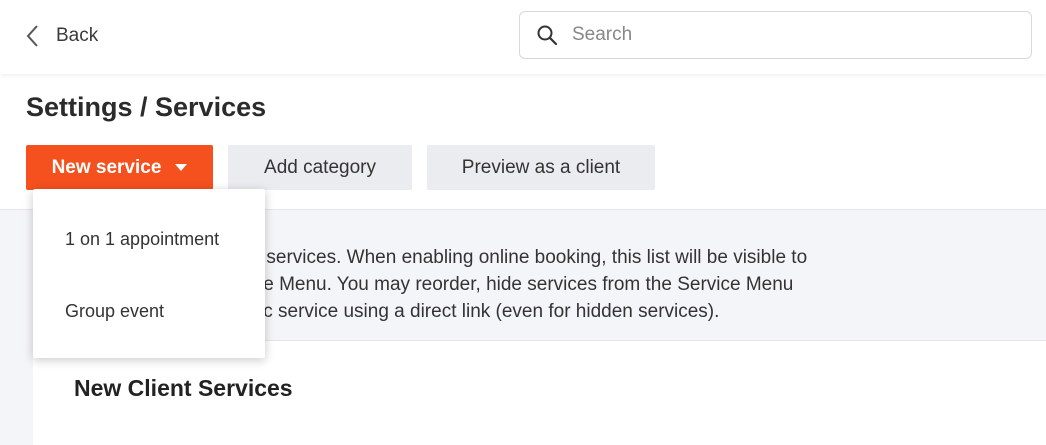 Image resolution: width=1046 pixels, height=445 pixels. What do you see at coordinates (149, 239) in the screenshot?
I see `menu-item-one-on-one-appointment: 1 on 1 appointment` at bounding box center [149, 239].